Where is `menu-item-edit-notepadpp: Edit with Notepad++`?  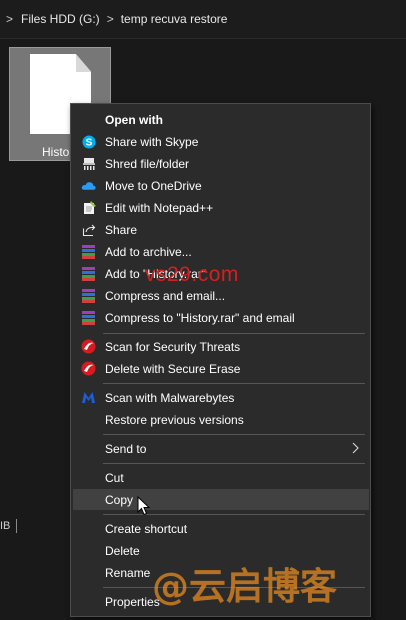 menu-item-edit-notepadpp: Edit with Notepad++ is located at coordinates (221, 207).